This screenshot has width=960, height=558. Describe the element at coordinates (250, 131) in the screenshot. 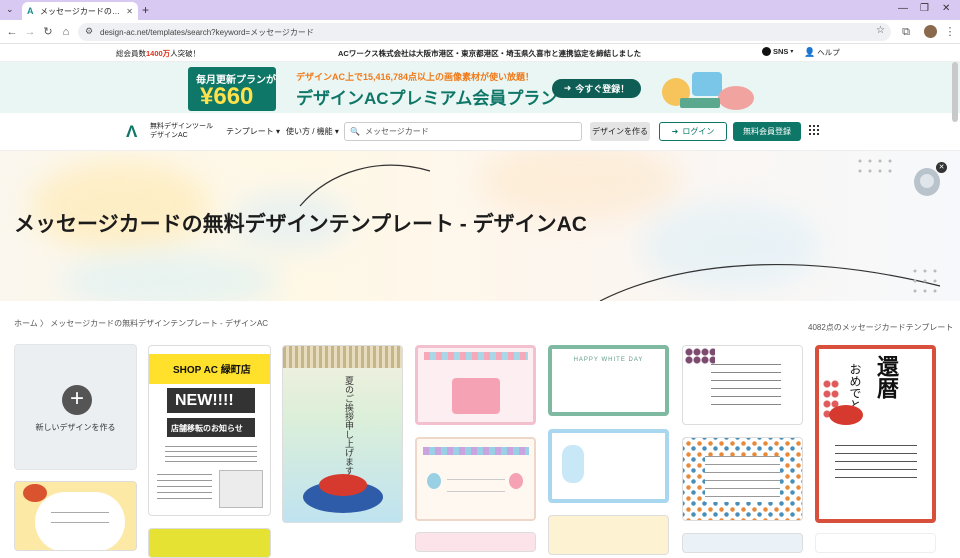

I see `templates-label: テンプレート` at that location.